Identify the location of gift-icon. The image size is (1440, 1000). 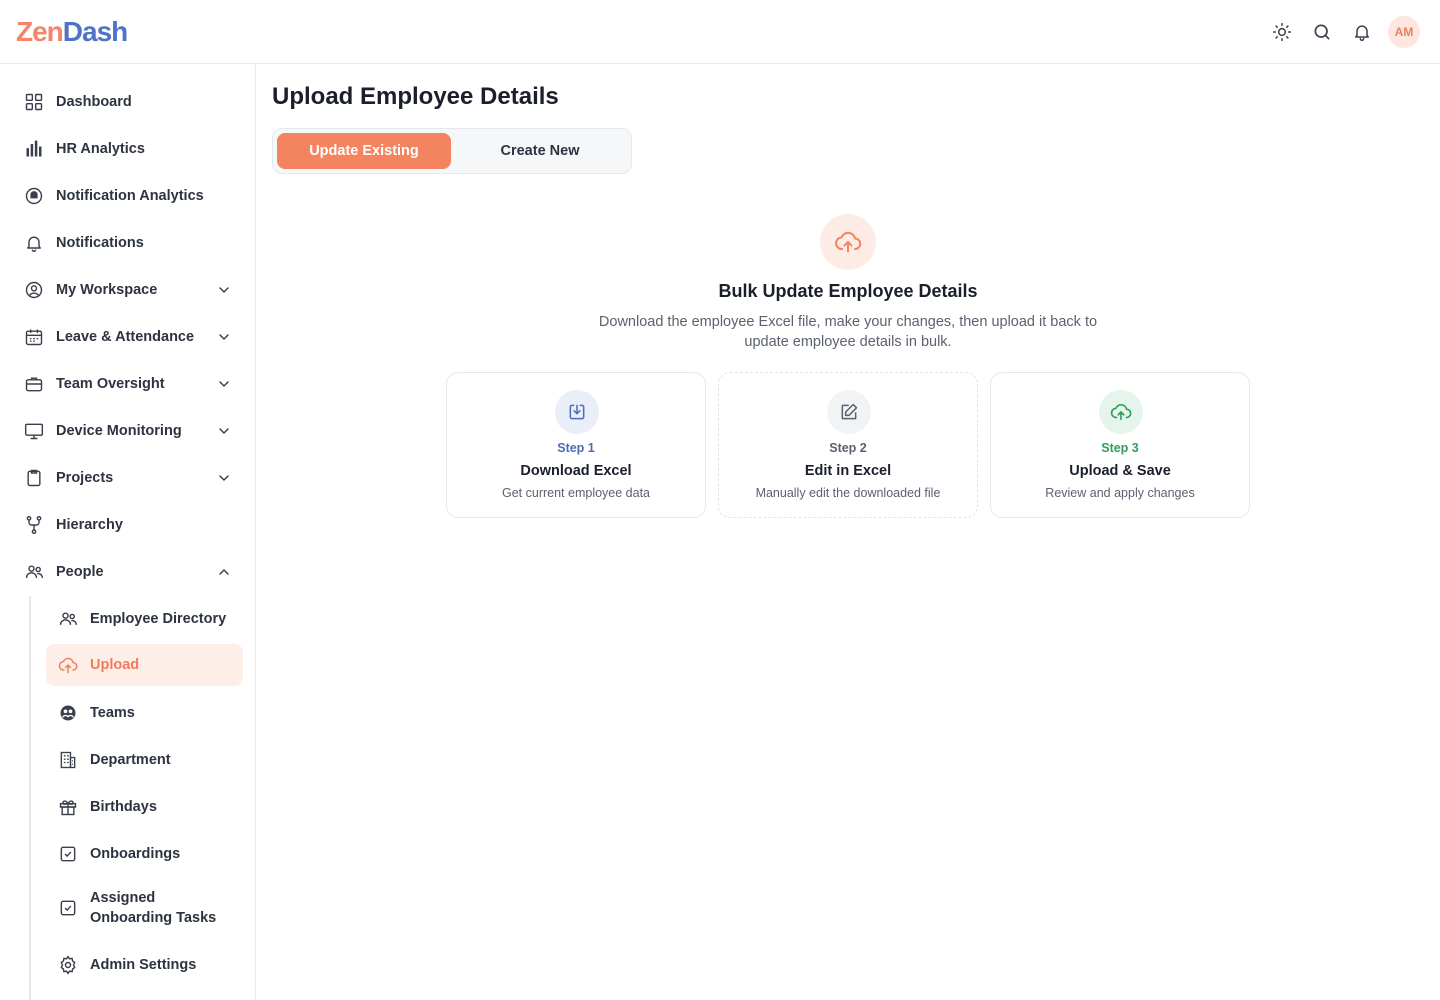
(68, 807).